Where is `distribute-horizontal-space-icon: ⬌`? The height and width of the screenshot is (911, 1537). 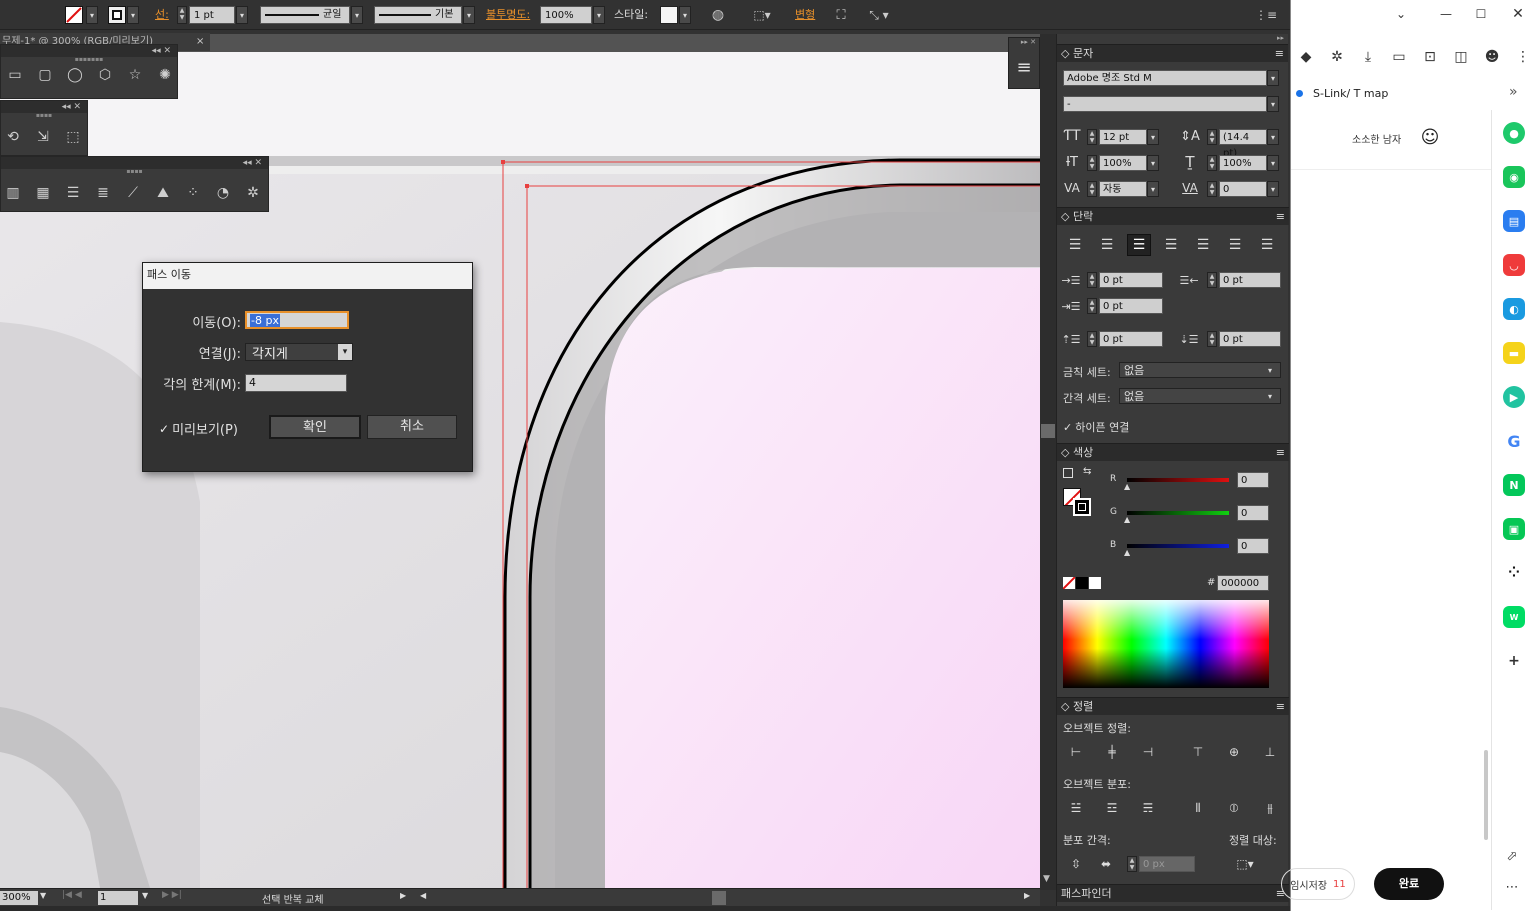
distribute-horizontal-space-icon: ⬌ is located at coordinates (1106, 864).